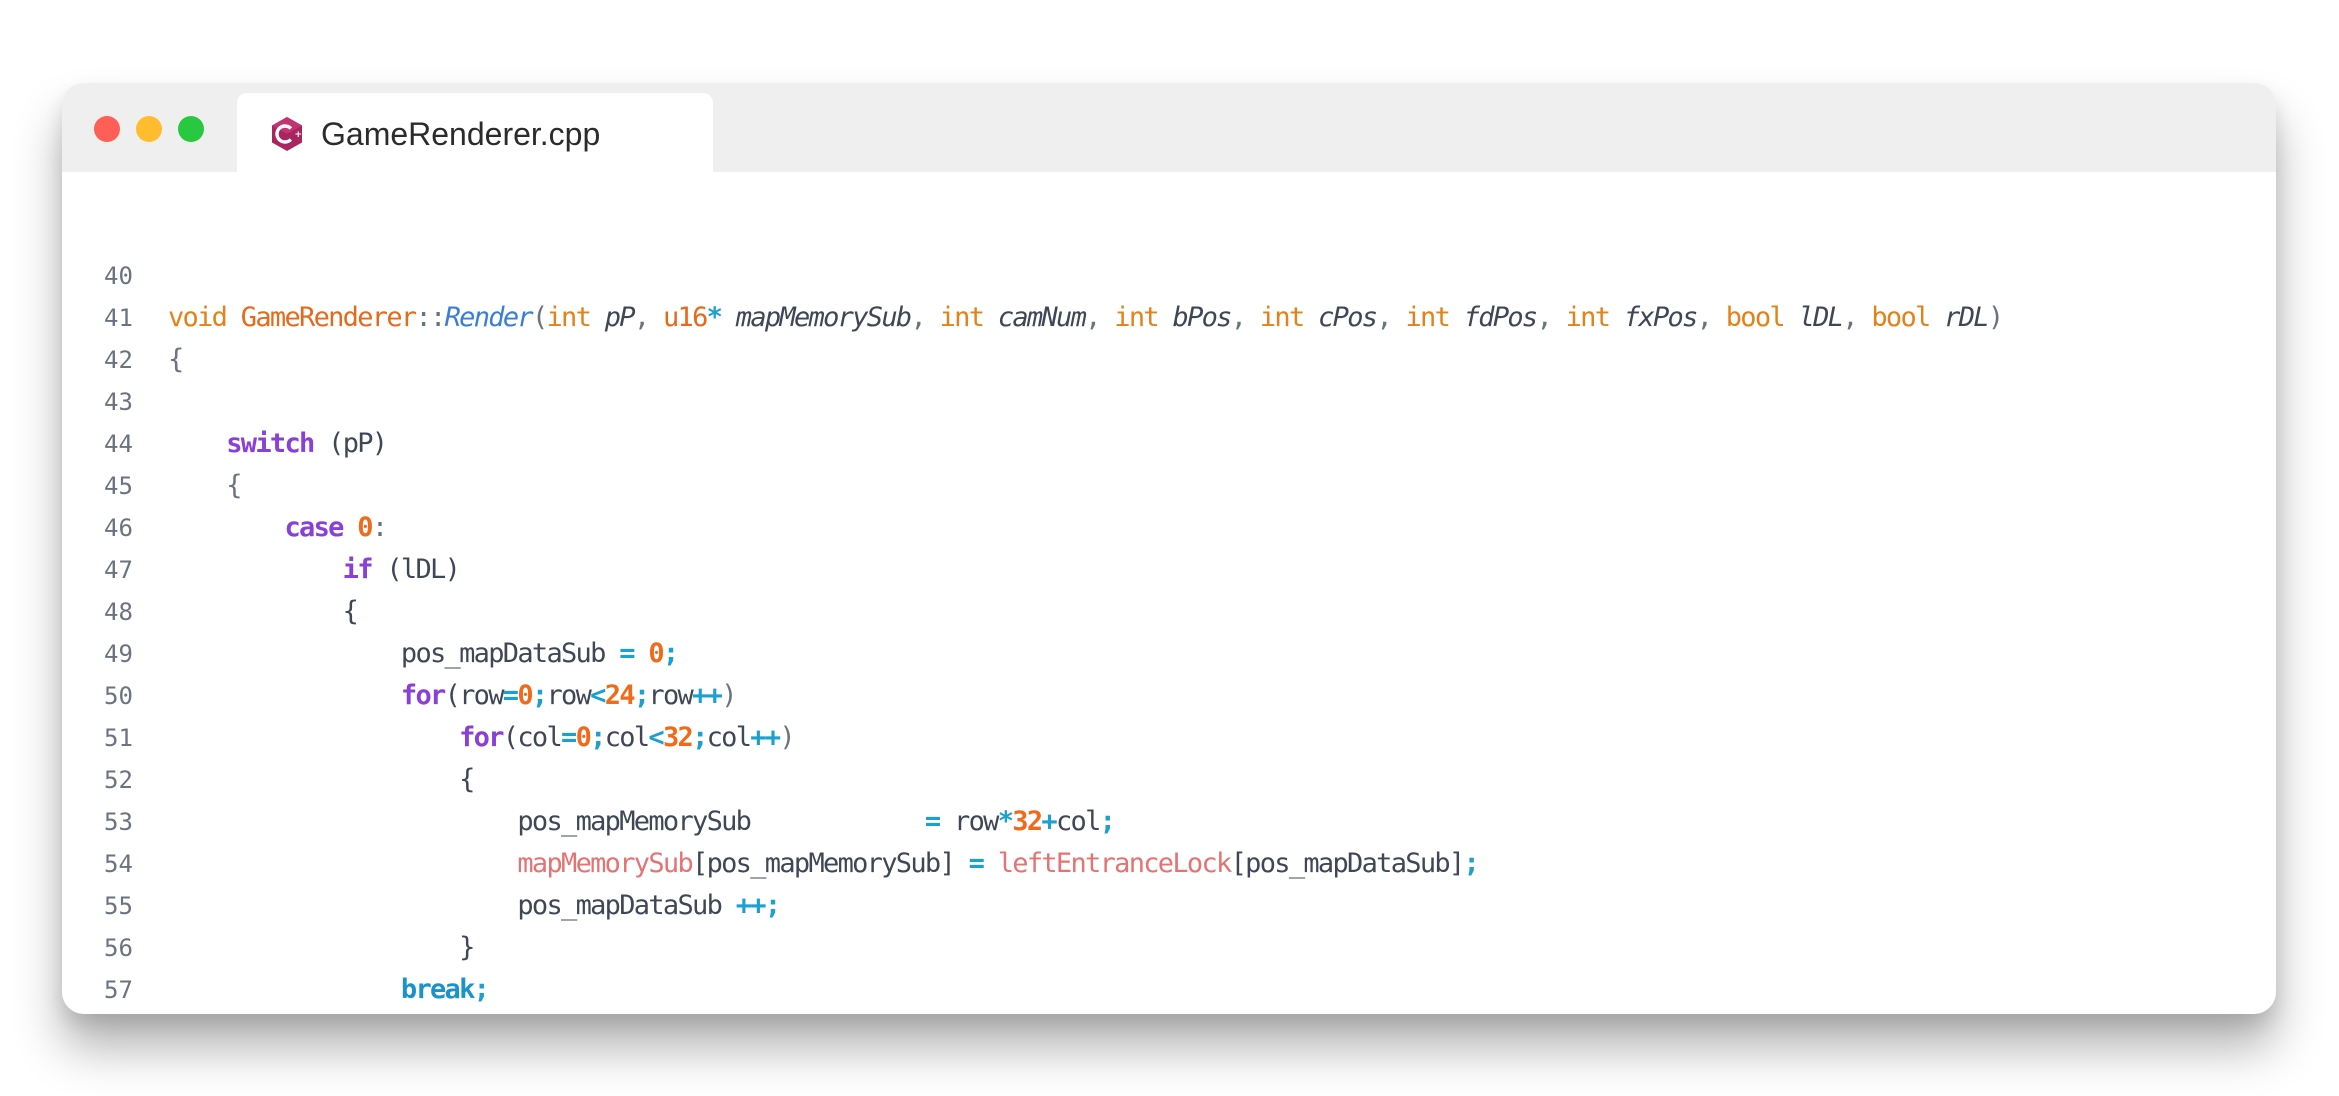 The image size is (2339, 1096). Describe the element at coordinates (1169, 777) in the screenshot. I see `code-line: 52 pos_mapMemorySub = row*32+col;` at that location.